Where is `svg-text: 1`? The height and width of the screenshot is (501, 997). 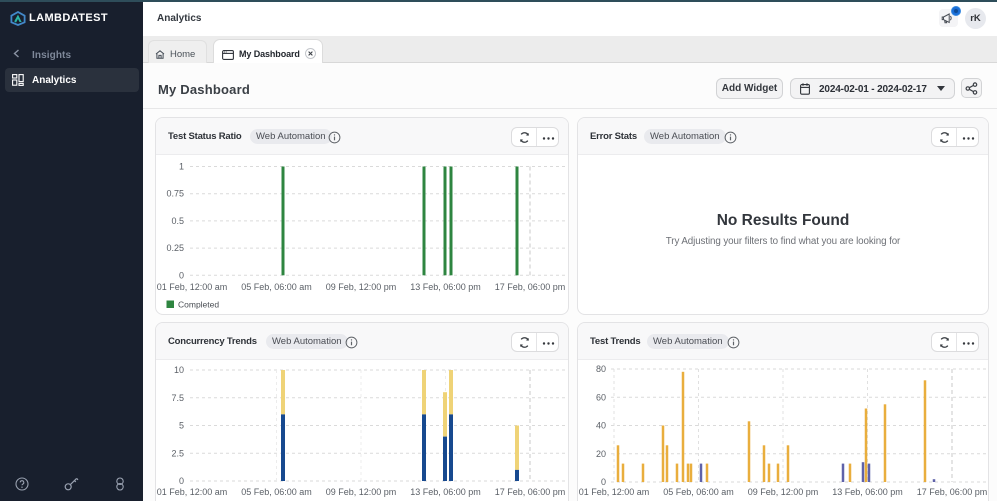 svg-text: 1 is located at coordinates (181, 167).